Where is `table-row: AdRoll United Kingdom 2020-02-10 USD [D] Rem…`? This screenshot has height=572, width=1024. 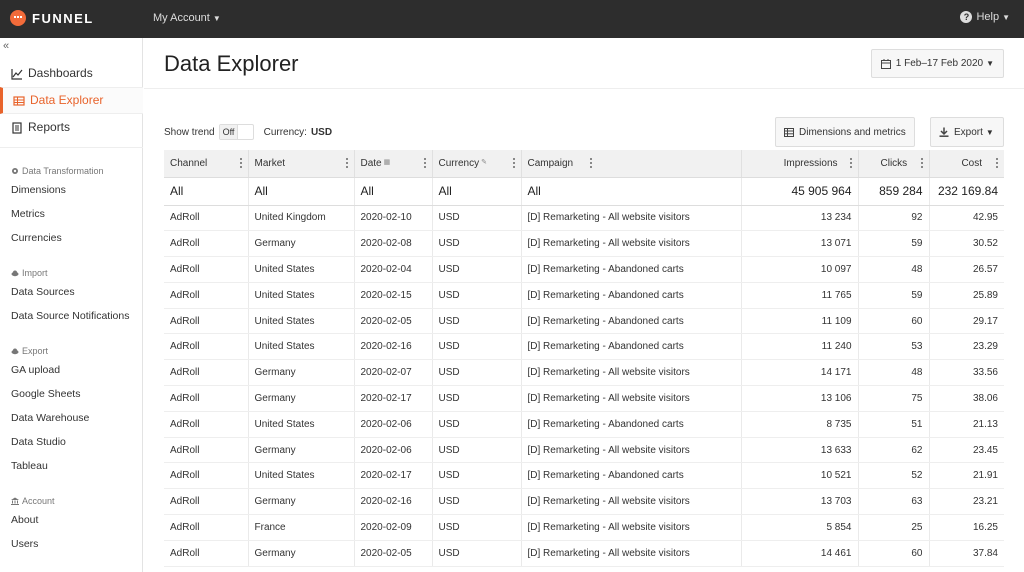
table-row: AdRoll United Kingdom 2020-02-10 USD [D] Rem… is located at coordinates (584, 218).